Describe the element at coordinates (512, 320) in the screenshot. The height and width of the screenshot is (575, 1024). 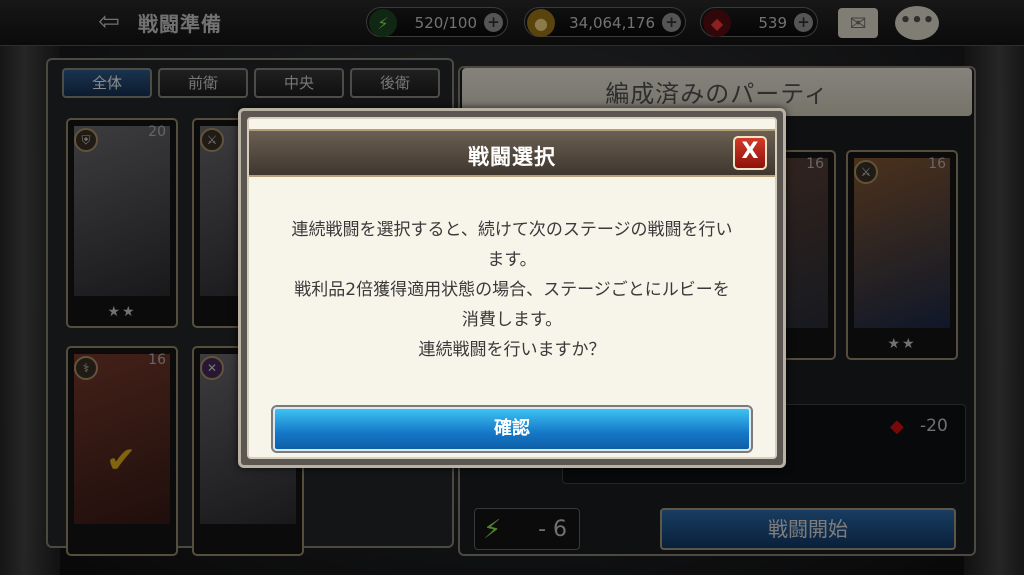
I see `dialog-message-line: 消費します。` at that location.